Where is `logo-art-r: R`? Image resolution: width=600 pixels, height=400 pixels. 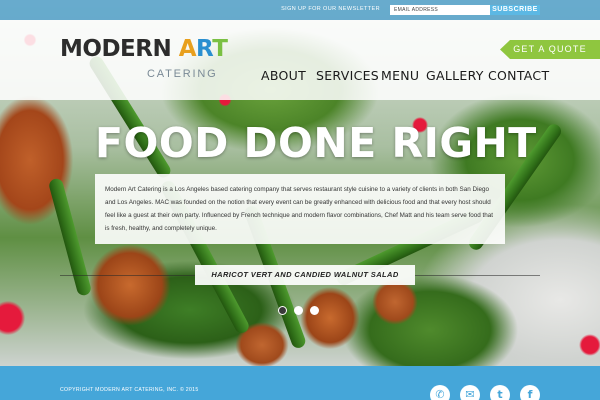 logo-art-r: R is located at coordinates (204, 49).